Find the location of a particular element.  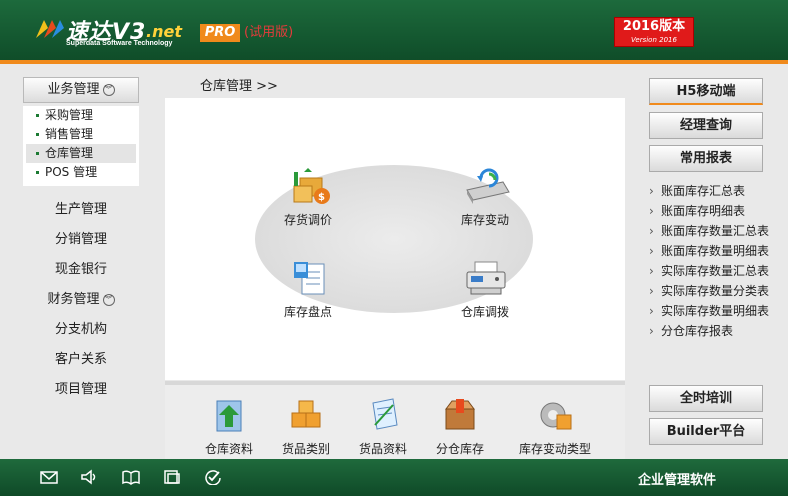

tool-warehouse-label: 仓库资料 is located at coordinates (228, 449).